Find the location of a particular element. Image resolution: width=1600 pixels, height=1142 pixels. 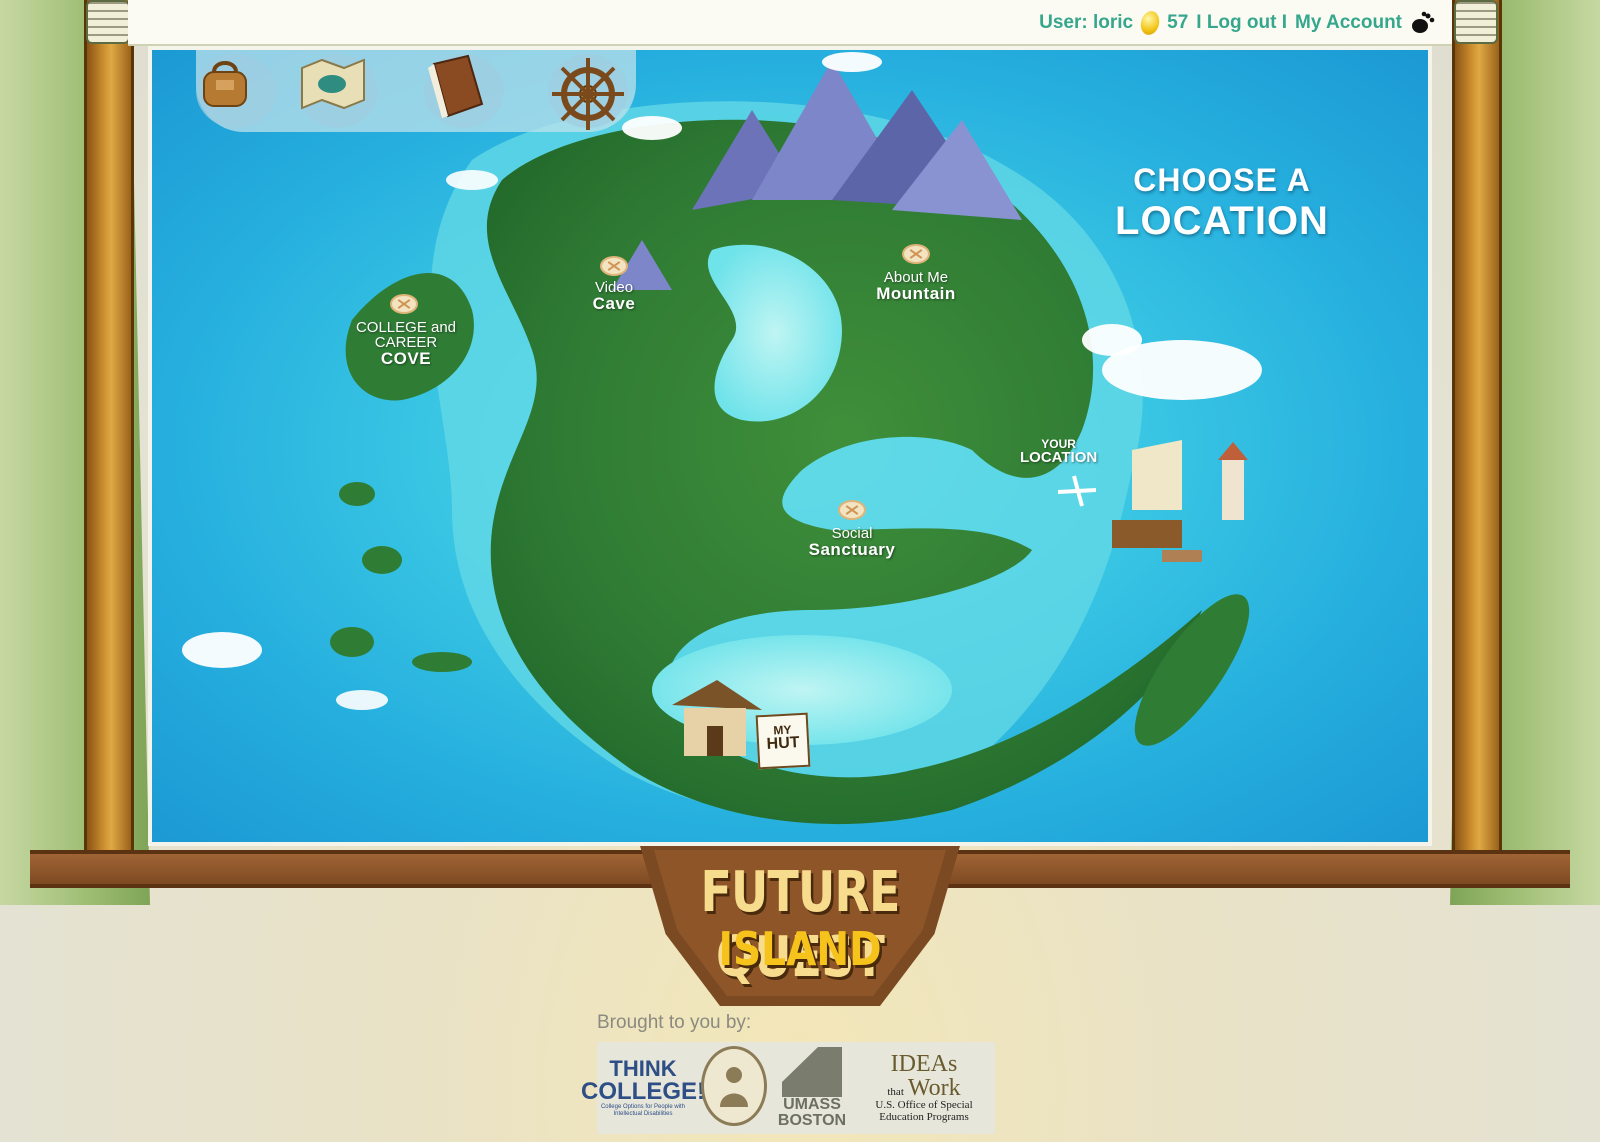

ideas-that: that is located at coordinates (895, 1092).